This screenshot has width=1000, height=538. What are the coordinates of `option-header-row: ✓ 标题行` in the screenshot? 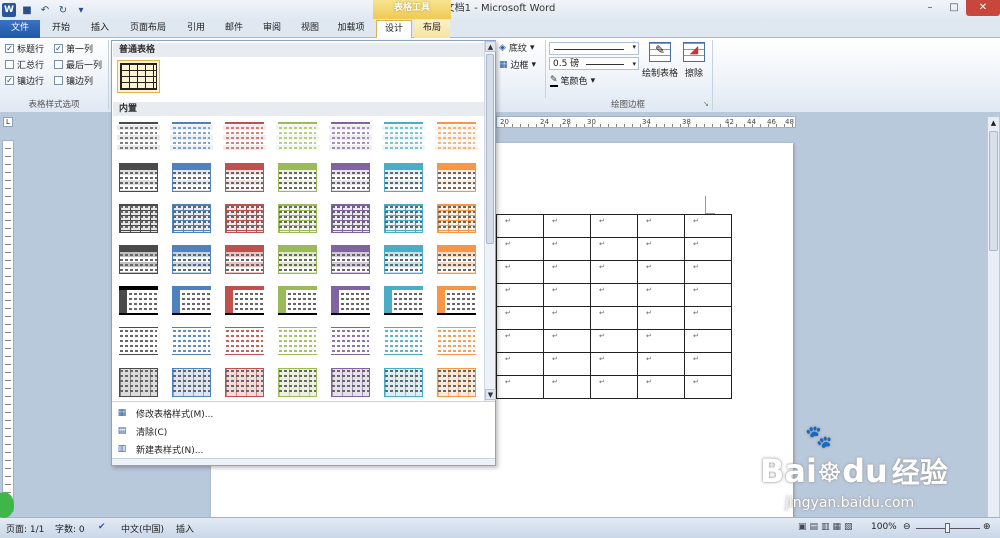 It's located at (24, 48).